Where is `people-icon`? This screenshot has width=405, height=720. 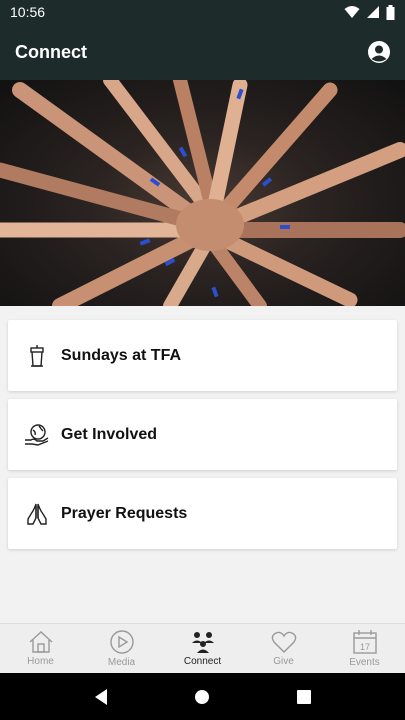
people-icon is located at coordinates (202, 642).